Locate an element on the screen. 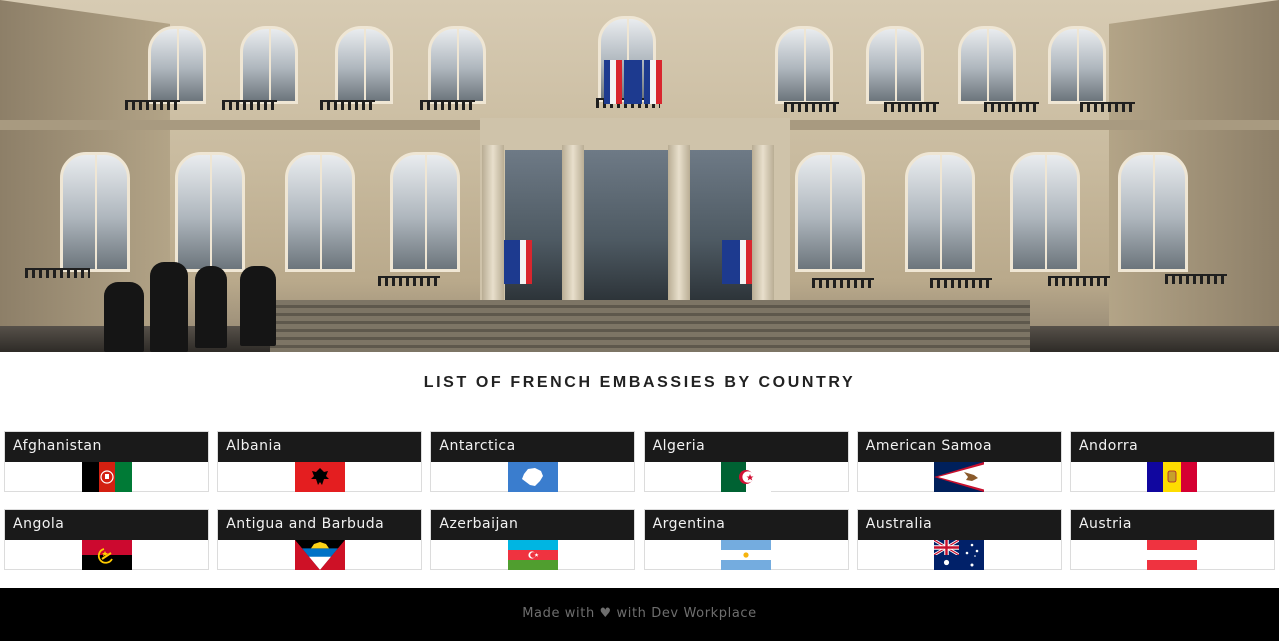 The height and width of the screenshot is (641, 1279). country-name: American Samoa is located at coordinates (959, 447).